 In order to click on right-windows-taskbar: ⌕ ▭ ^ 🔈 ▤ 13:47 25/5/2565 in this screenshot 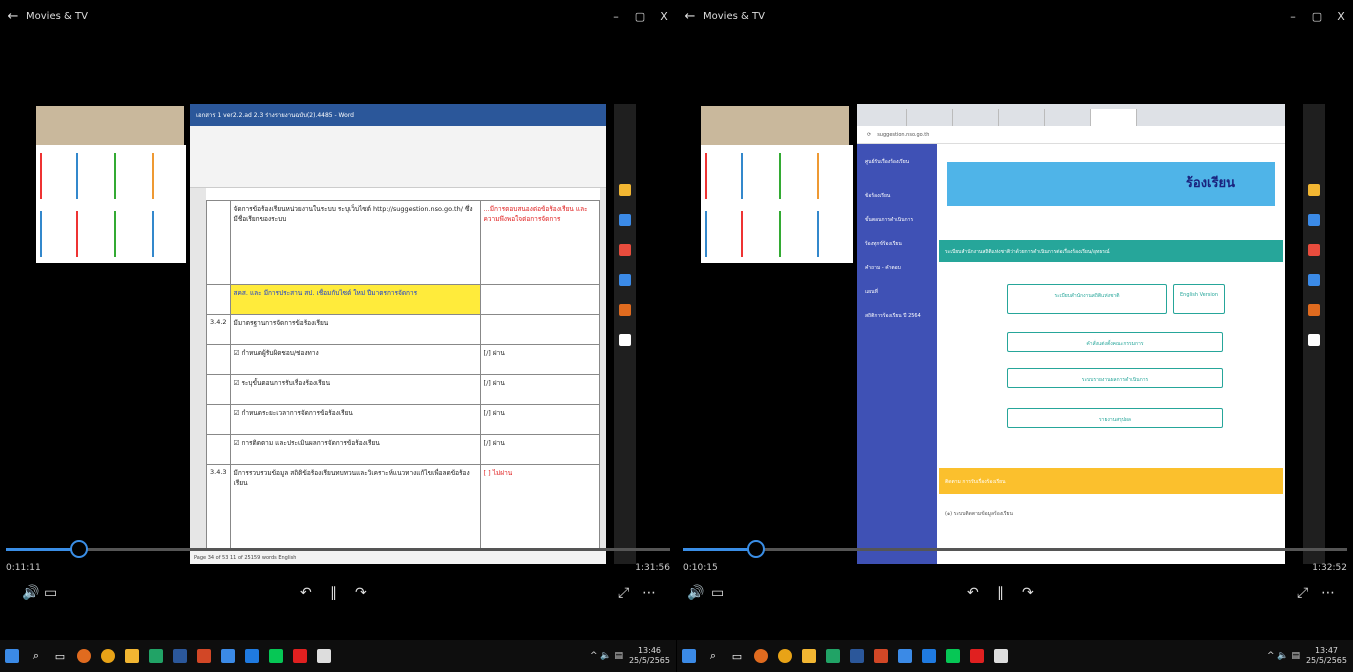, I will do `click(1015, 656)`.